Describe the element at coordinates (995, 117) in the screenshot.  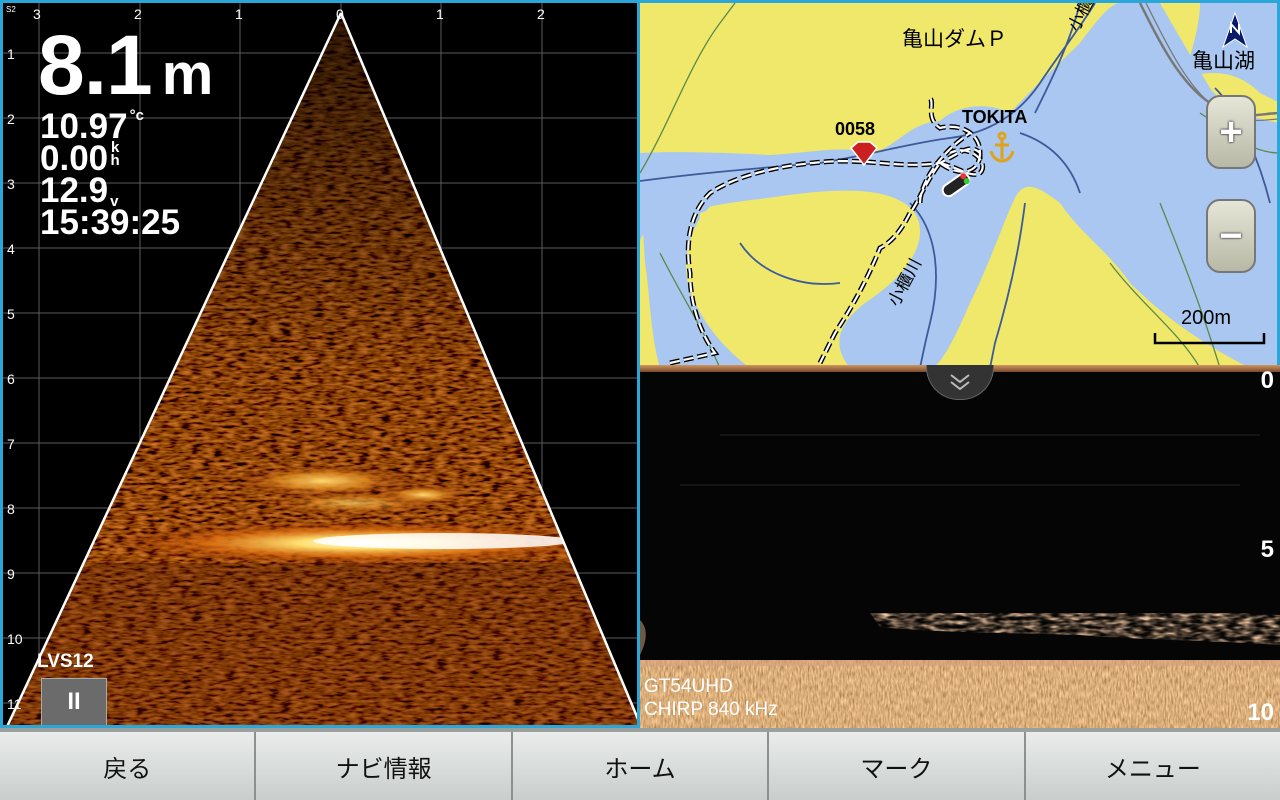
I see `anchor-label: TOKITA` at that location.